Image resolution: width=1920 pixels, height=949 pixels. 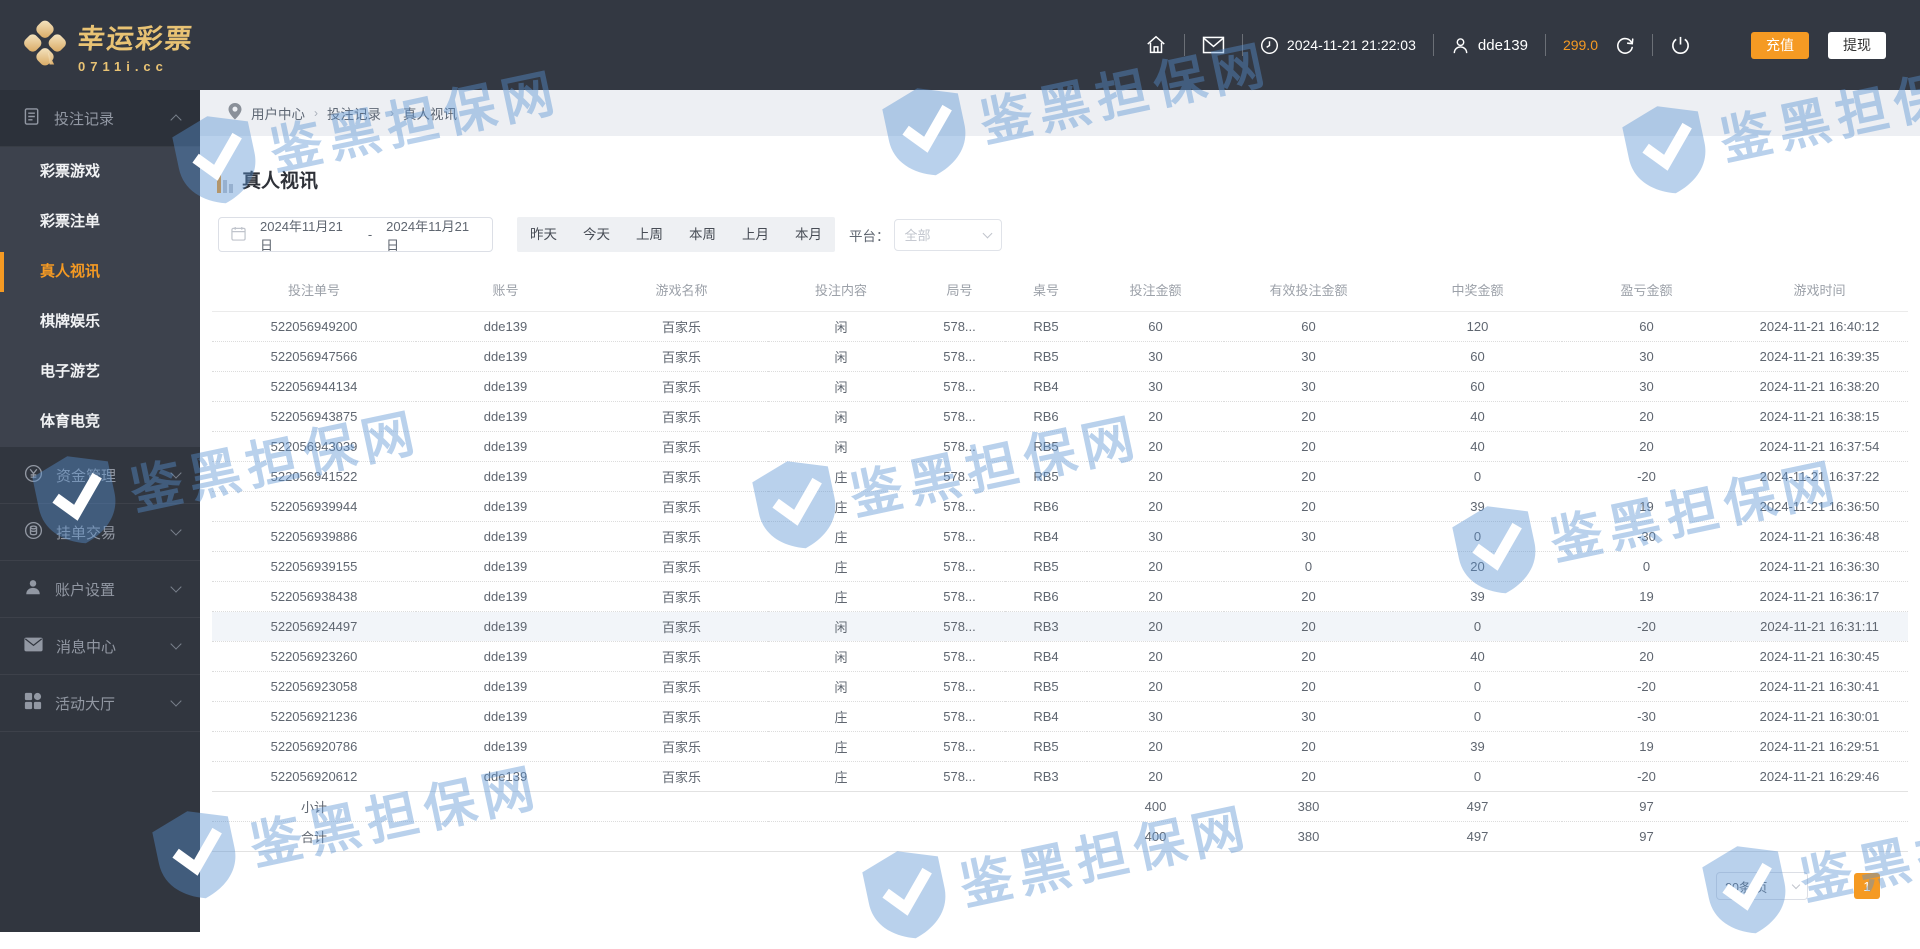 What do you see at coordinates (1308, 289) in the screenshot?
I see `col-valid-bet-amount: 有效投注金额` at bounding box center [1308, 289].